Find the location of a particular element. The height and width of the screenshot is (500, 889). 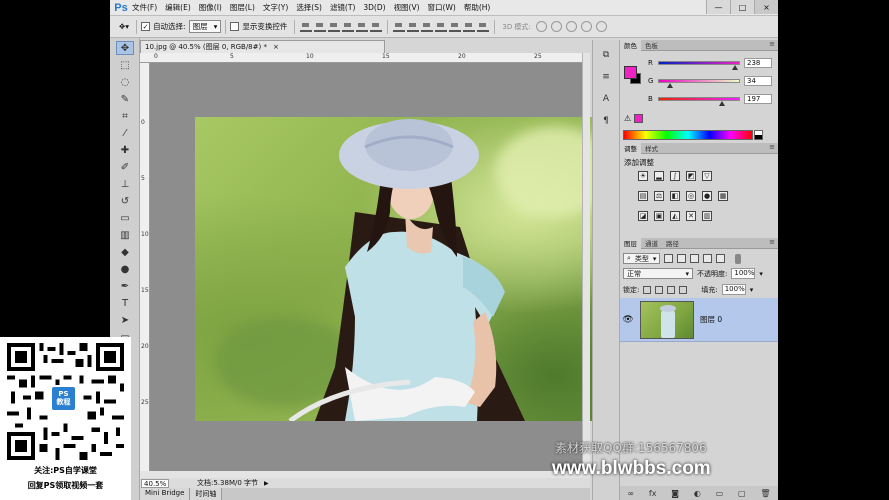

tab-styles: 样式 is located at coordinates (651, 148).